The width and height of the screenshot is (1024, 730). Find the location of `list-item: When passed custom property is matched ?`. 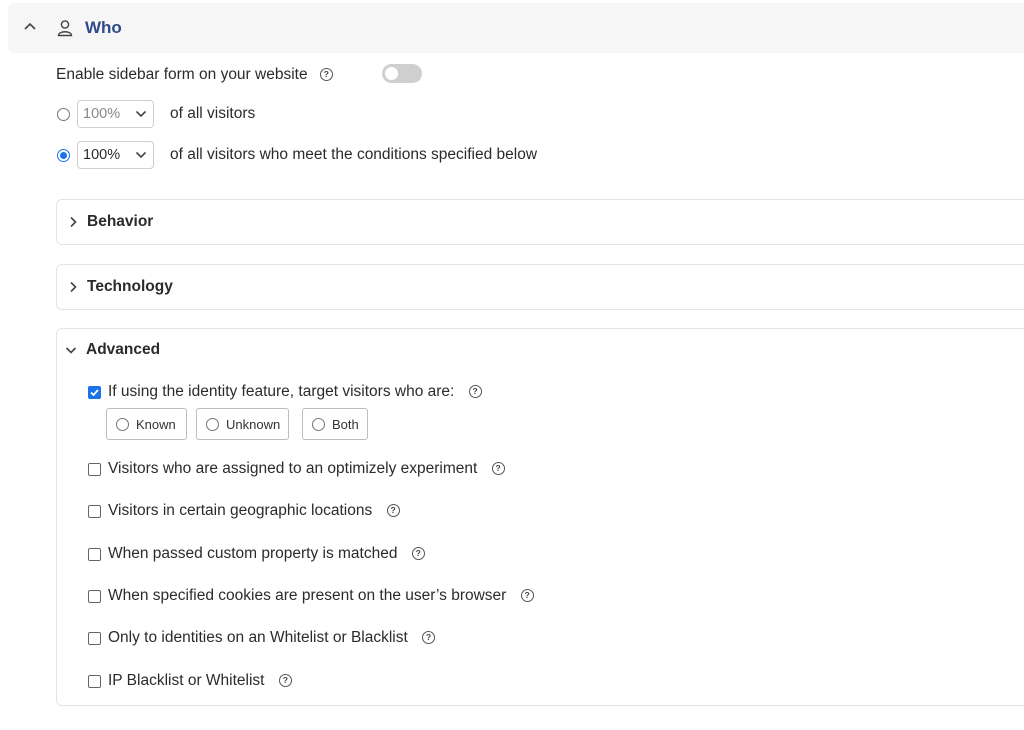

list-item: When passed custom property is matched ? is located at coordinates (266, 554).